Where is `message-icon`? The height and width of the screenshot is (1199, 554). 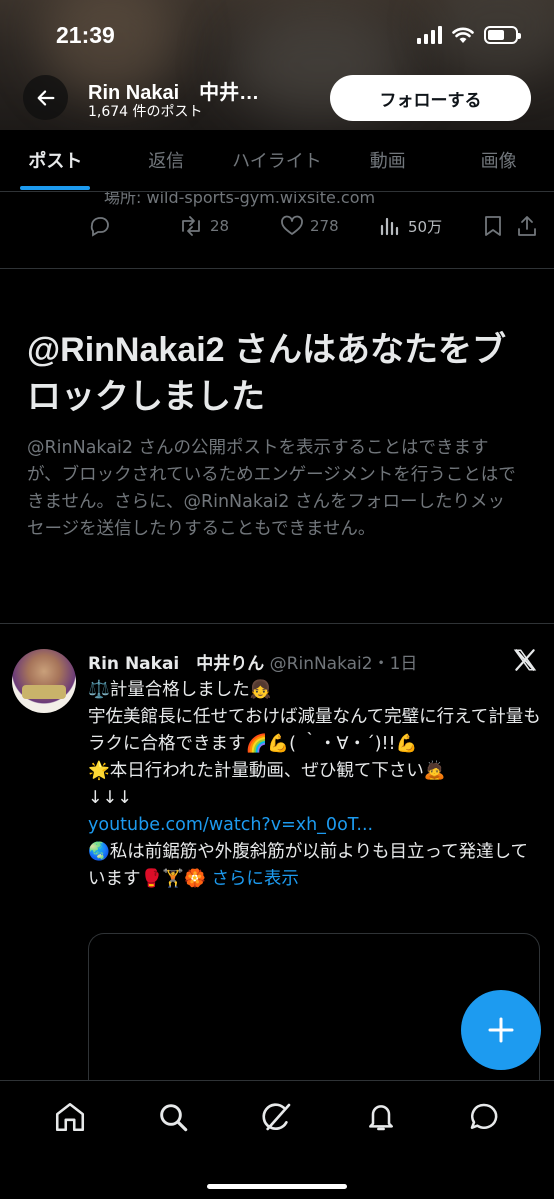
message-icon is located at coordinates (484, 1116).